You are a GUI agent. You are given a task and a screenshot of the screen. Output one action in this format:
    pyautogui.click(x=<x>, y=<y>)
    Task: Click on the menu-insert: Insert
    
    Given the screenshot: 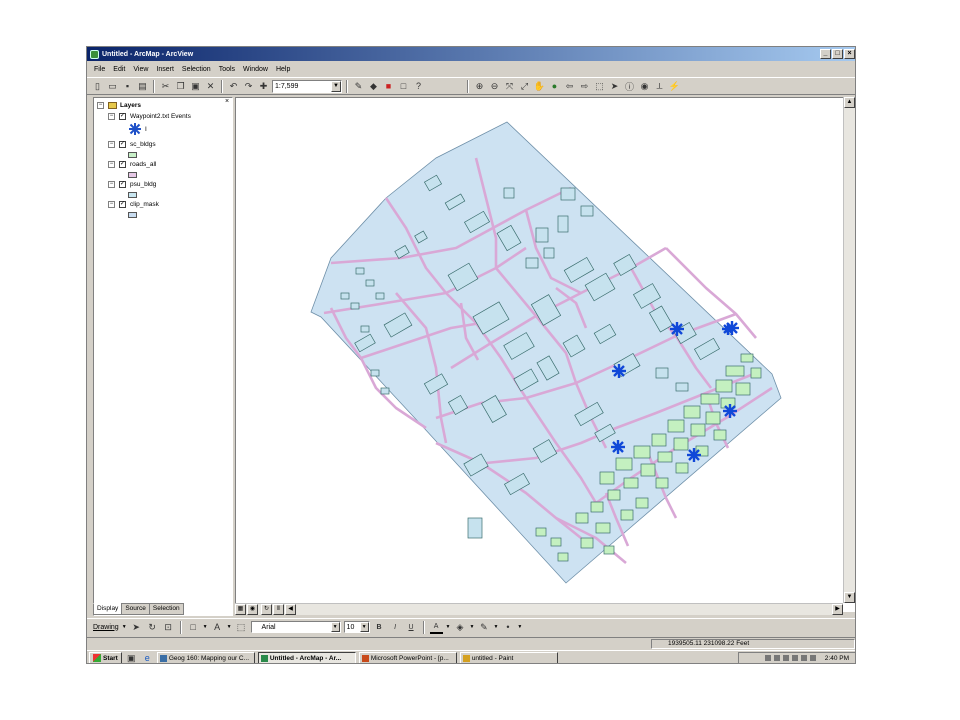 What is the action you would take?
    pyautogui.click(x=165, y=69)
    